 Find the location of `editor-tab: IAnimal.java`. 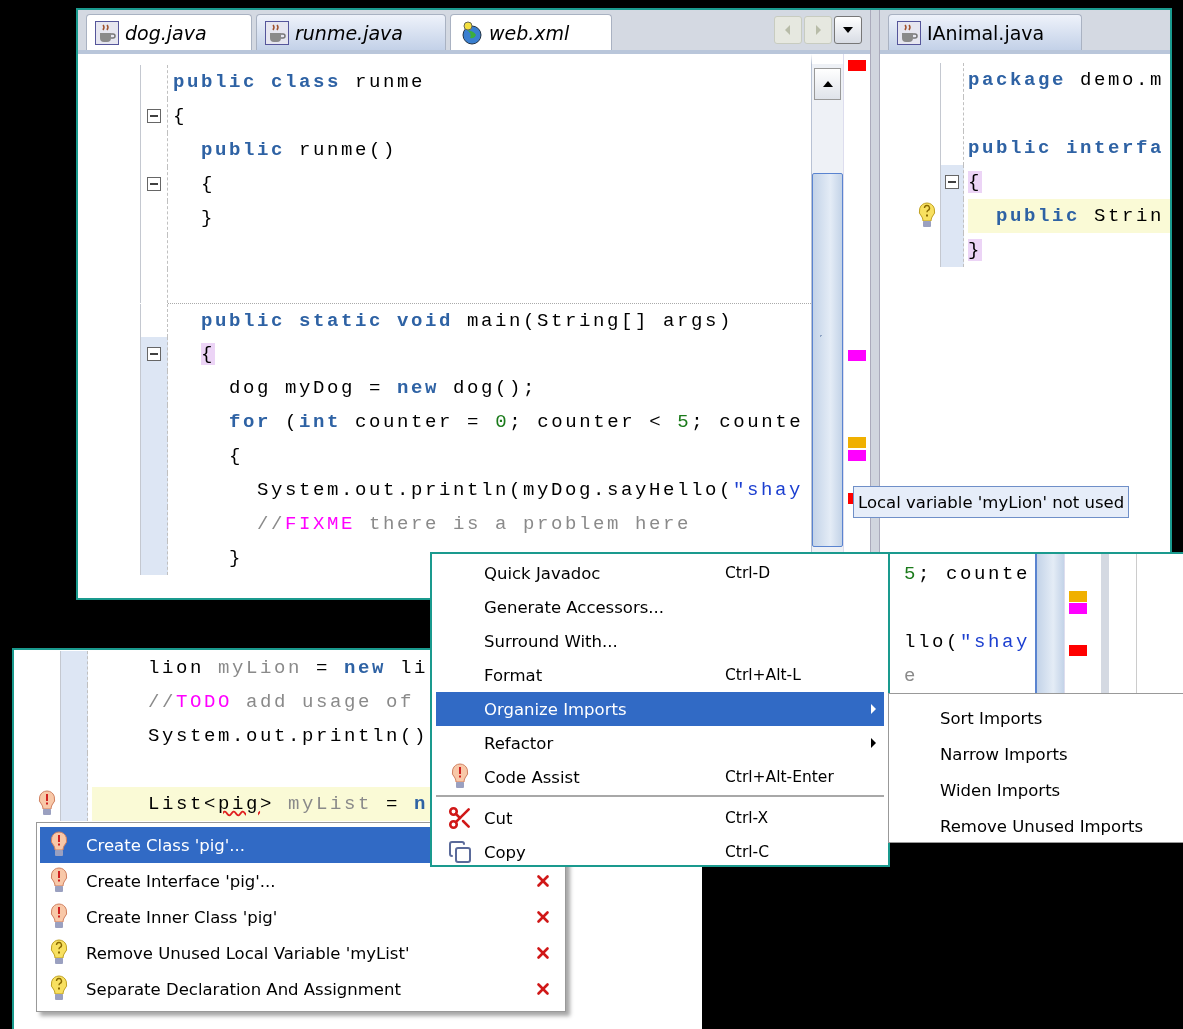

editor-tab: IAnimal.java is located at coordinates (985, 32).